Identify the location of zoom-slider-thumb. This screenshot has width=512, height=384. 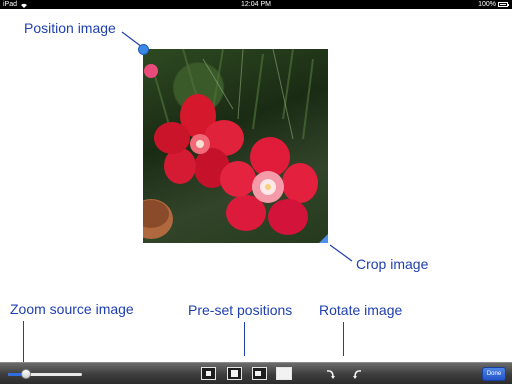
(26, 374).